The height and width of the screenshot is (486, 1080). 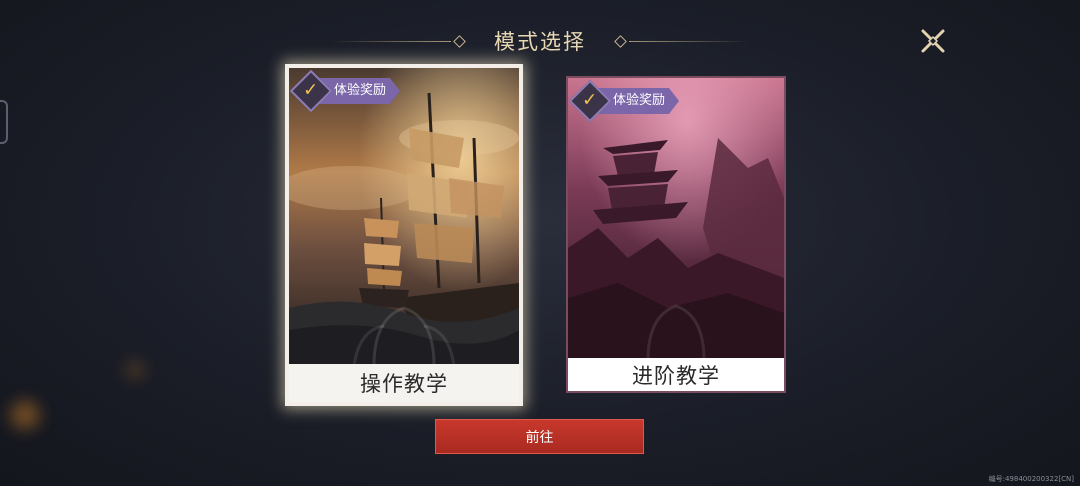 What do you see at coordinates (689, 41) in the screenshot?
I see `title-divider-right` at bounding box center [689, 41].